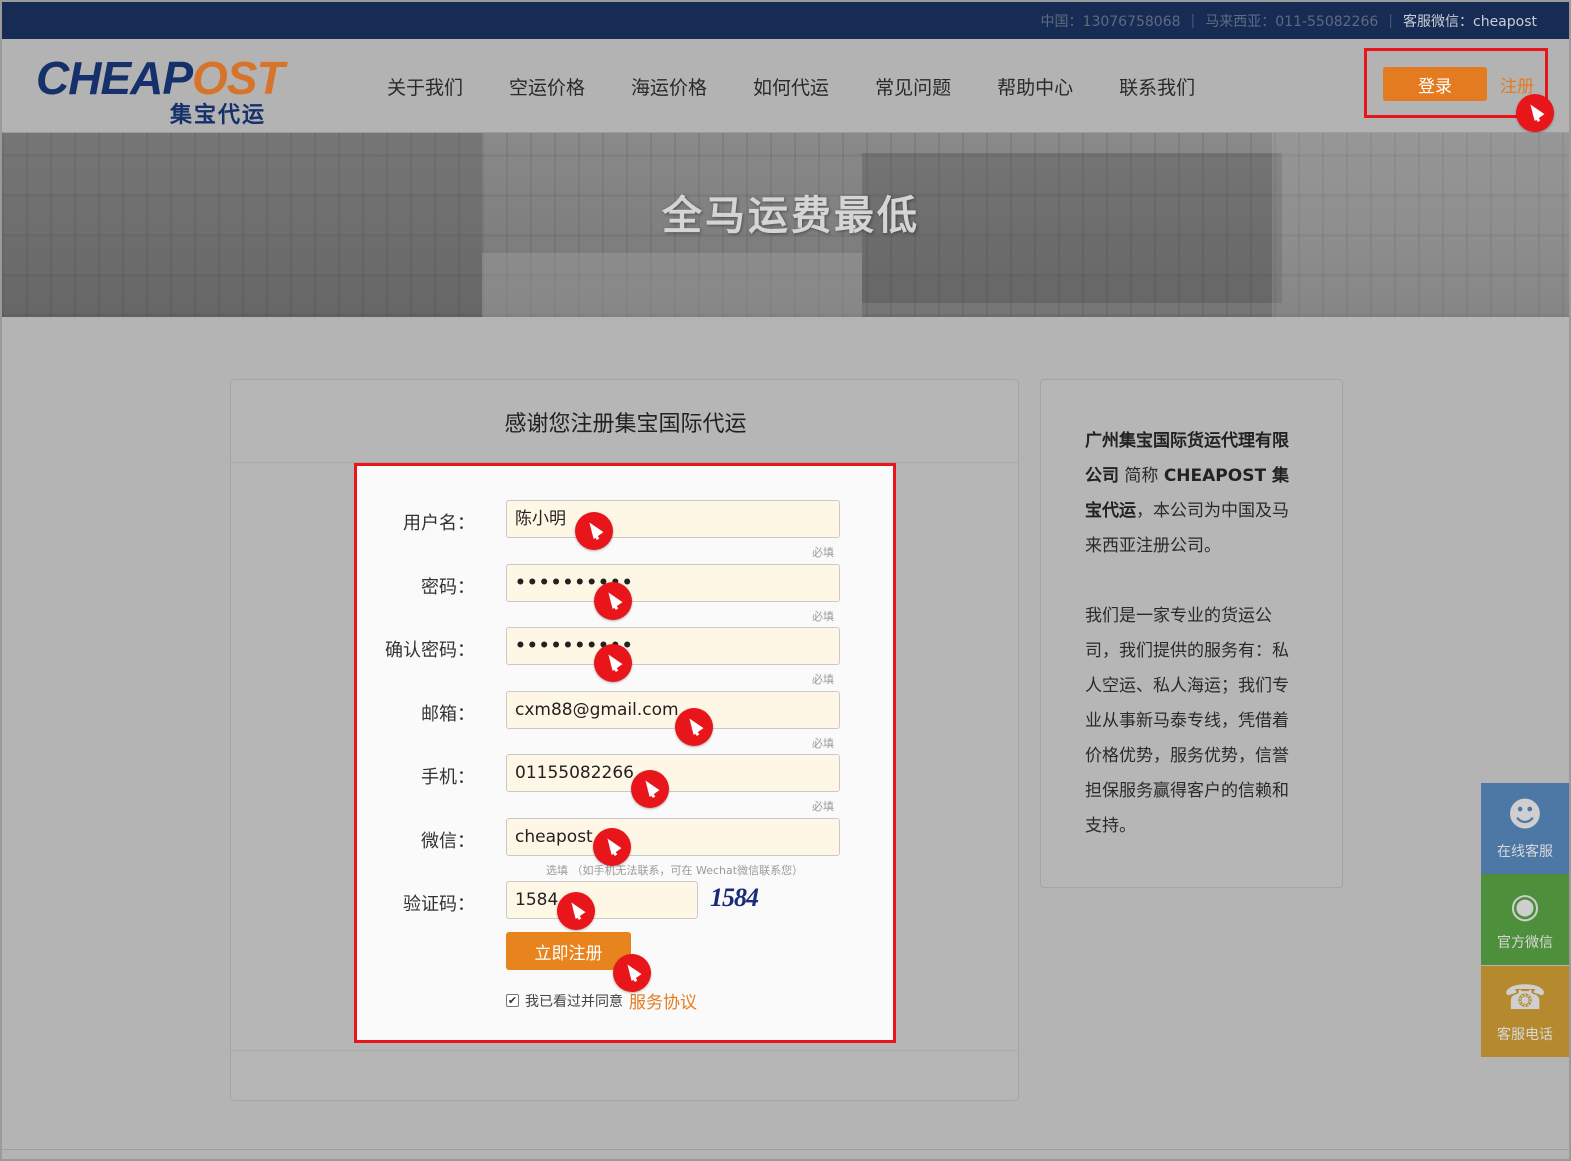 The image size is (1571, 1161). I want to click on agreement-row: ✔ 我已看过并同意 服务协议, so click(601, 1000).